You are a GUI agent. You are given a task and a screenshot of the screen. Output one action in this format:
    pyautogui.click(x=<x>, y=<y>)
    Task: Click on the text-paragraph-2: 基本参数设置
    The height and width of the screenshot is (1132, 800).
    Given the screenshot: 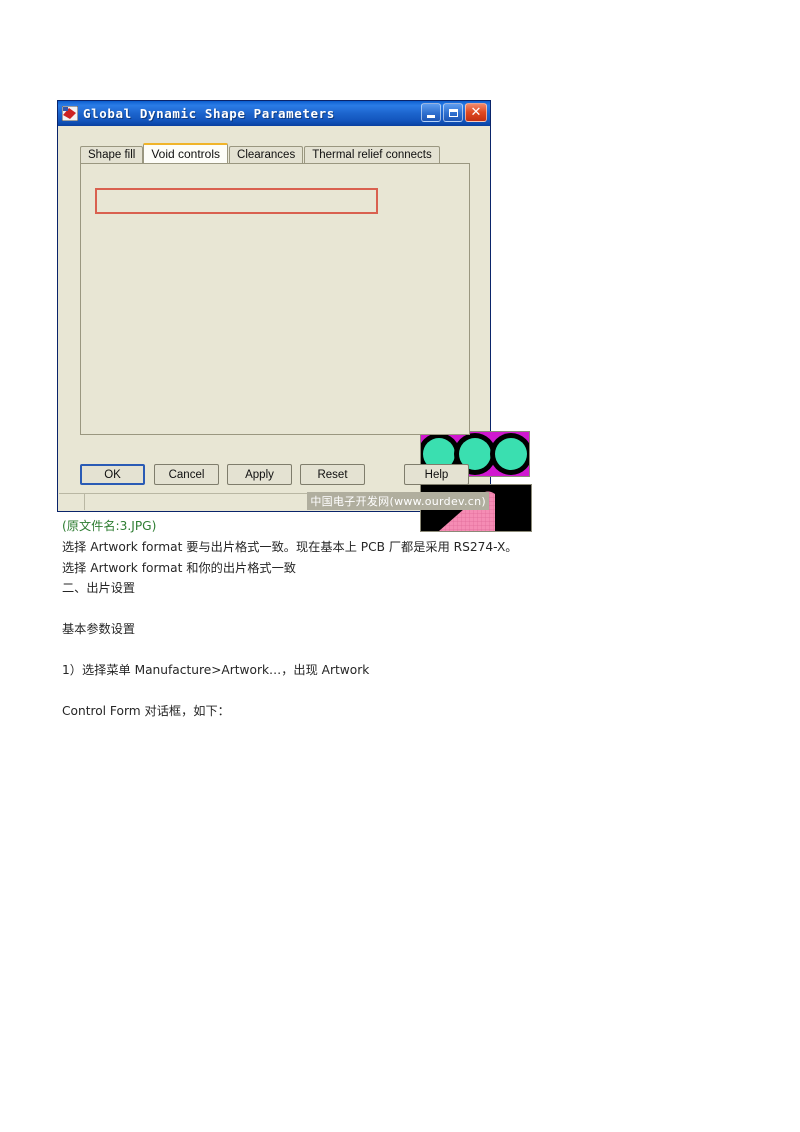 What is the action you would take?
    pyautogui.click(x=99, y=629)
    